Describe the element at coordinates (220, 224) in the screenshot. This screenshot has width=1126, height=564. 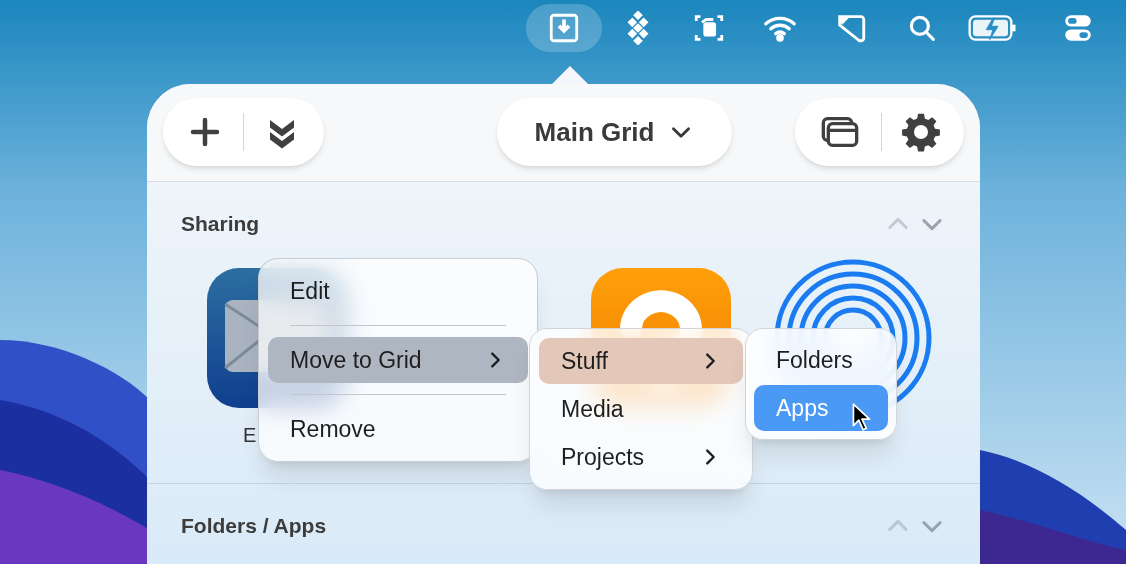
I see `section-title: Sharing` at that location.